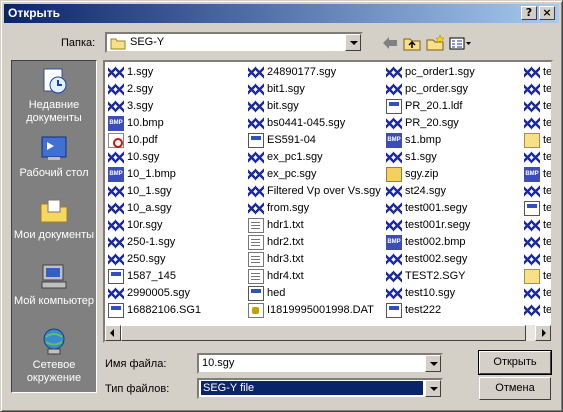 This screenshot has height=412, width=563. Describe the element at coordinates (543, 333) in the screenshot. I see `scroll-right-icon` at that location.